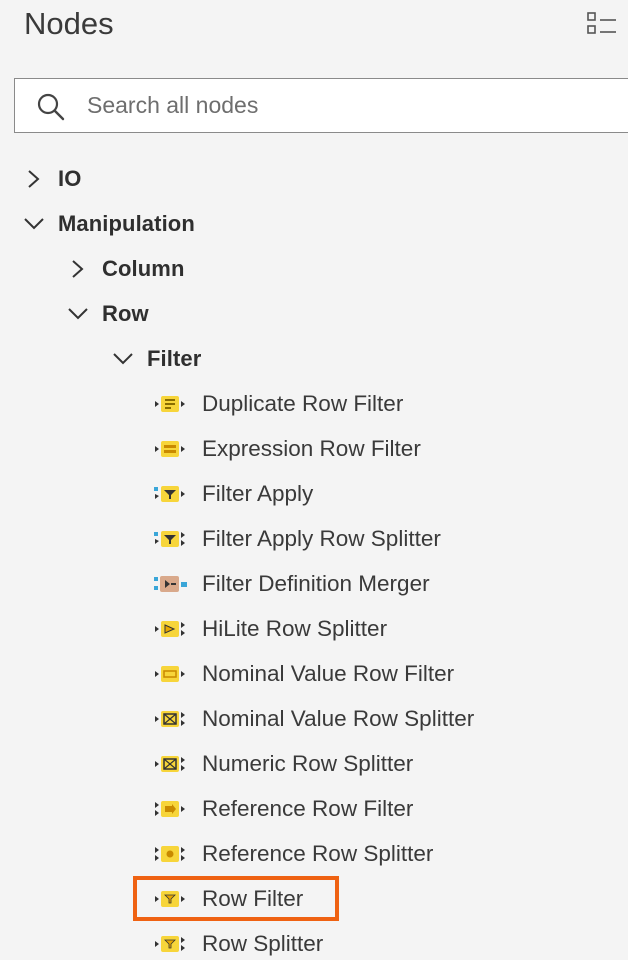  I want to click on tree-node-nominal-value-row-splitter: Nominal Value Row Splitter, so click(314, 719).